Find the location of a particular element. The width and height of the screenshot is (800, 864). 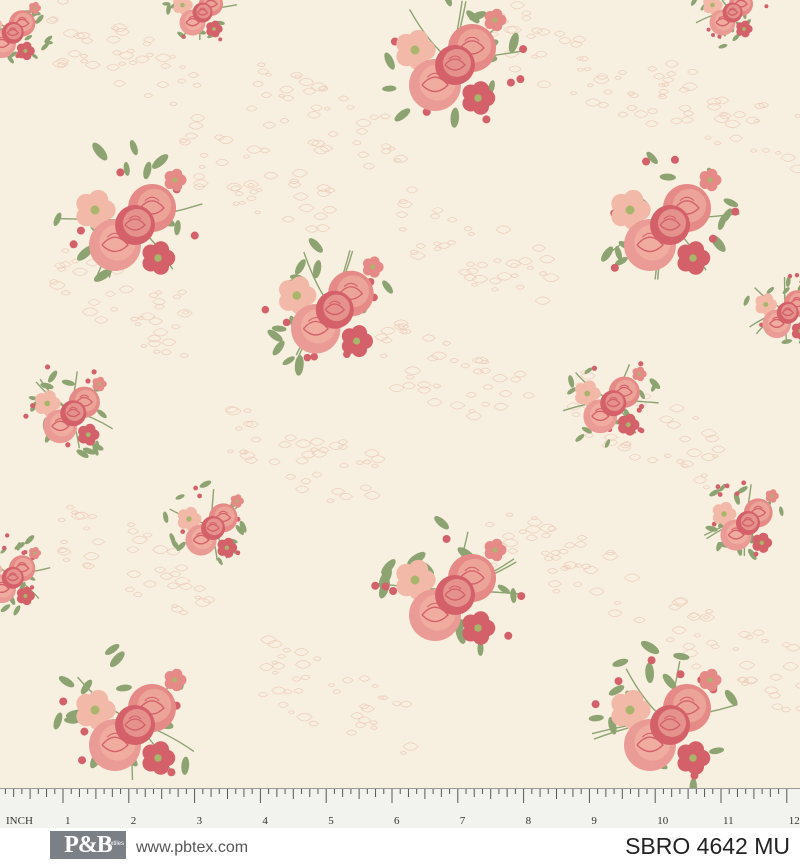

website-link: www.pbtex.com is located at coordinates (192, 848).